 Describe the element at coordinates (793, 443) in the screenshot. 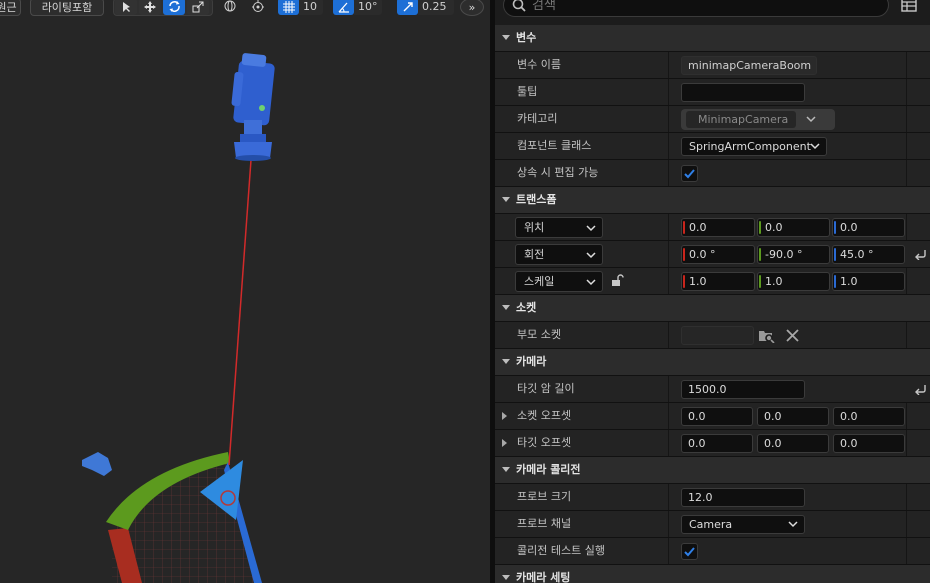

I see `target-offset-y-field: 0.0` at that location.